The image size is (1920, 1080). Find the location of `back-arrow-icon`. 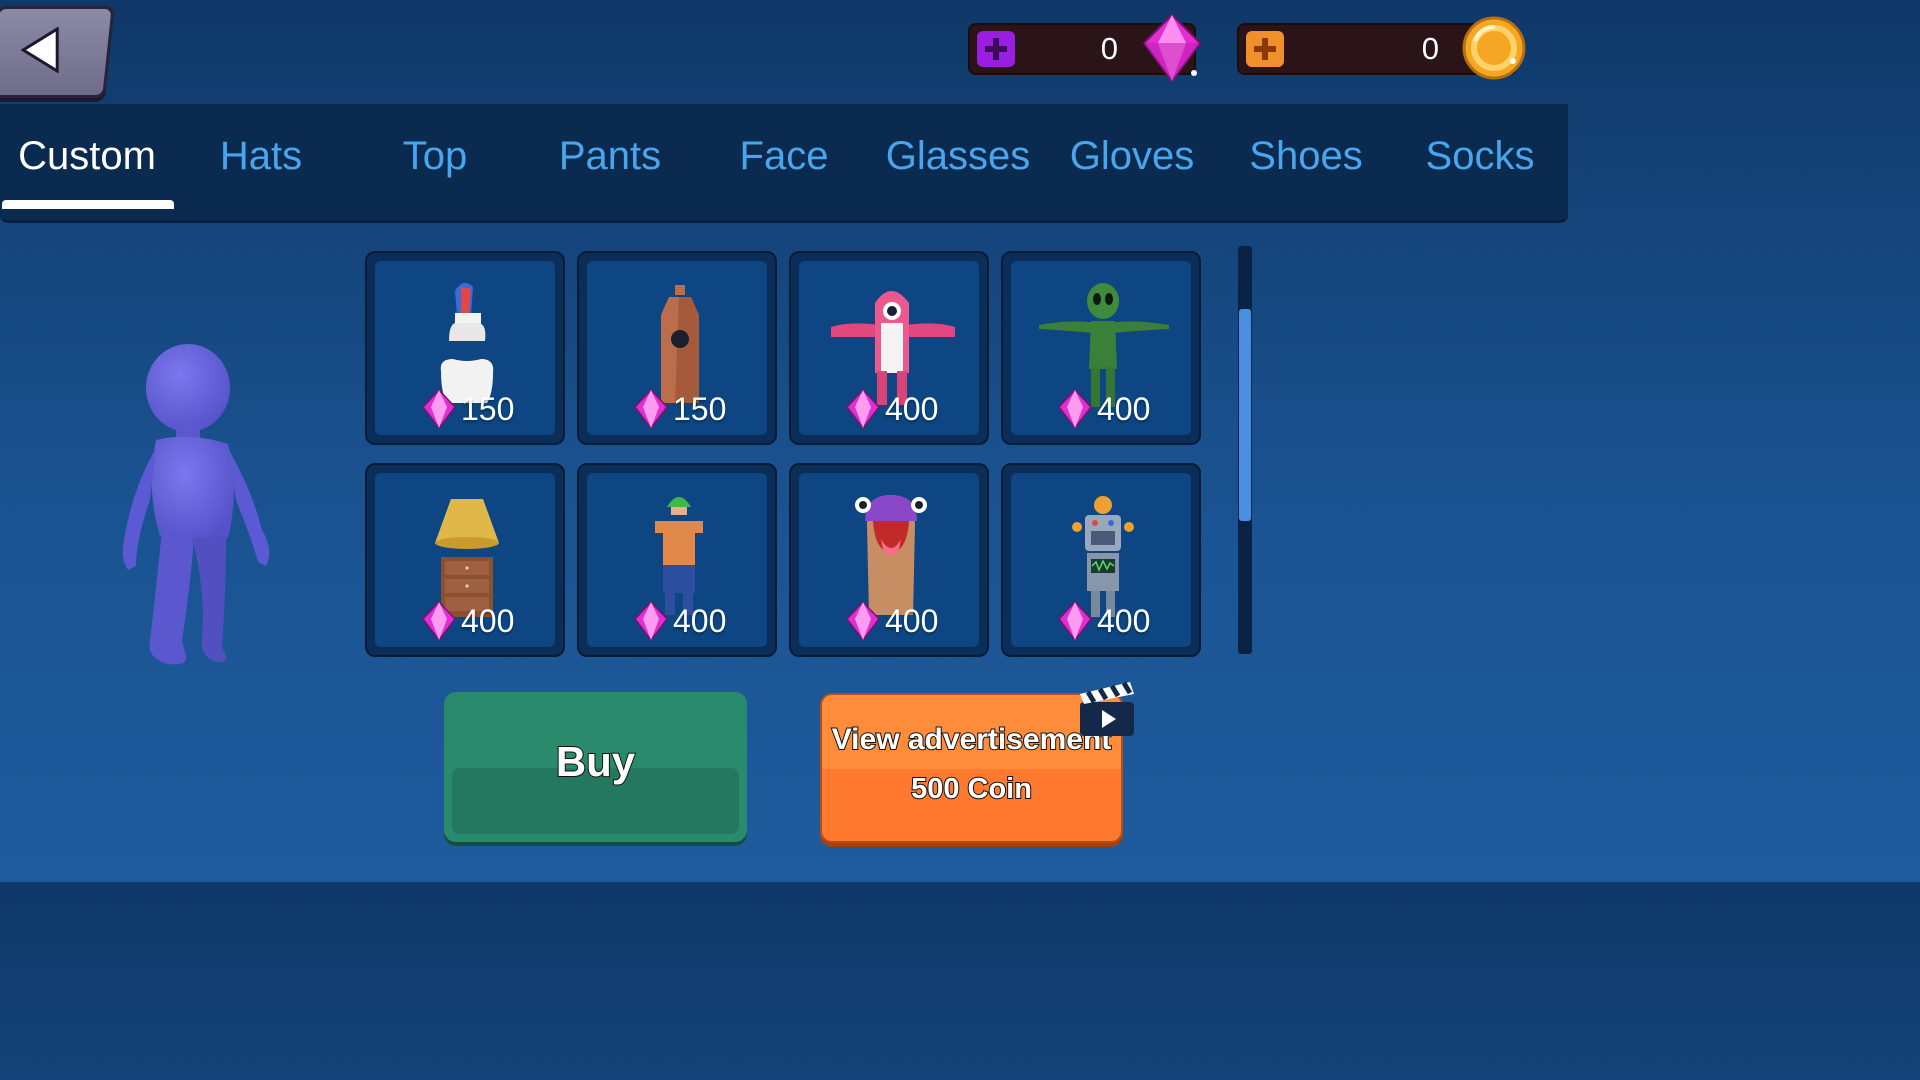

back-arrow-icon is located at coordinates (39, 50).